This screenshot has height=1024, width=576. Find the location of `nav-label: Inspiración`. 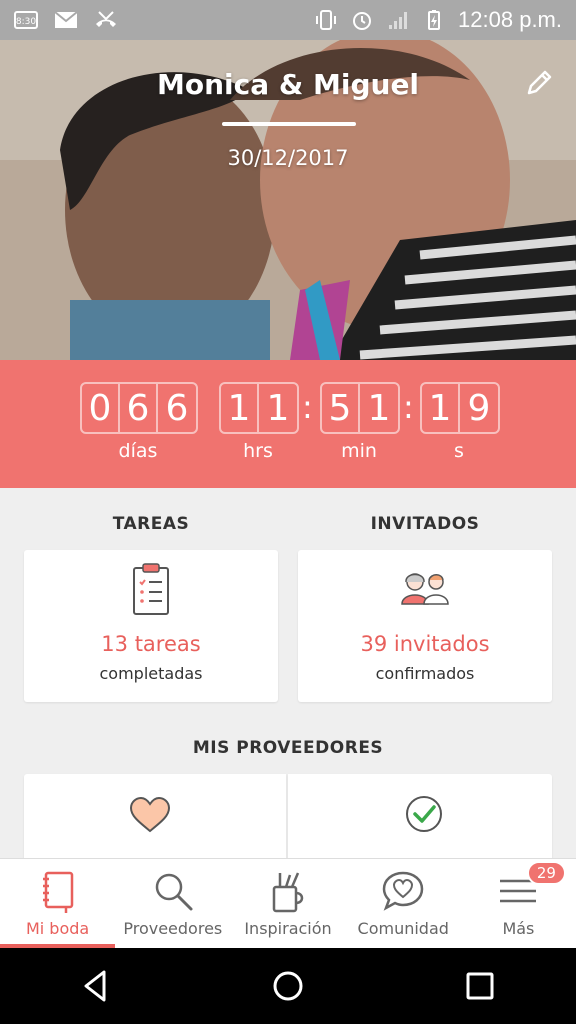

nav-label: Inspiración is located at coordinates (288, 928).